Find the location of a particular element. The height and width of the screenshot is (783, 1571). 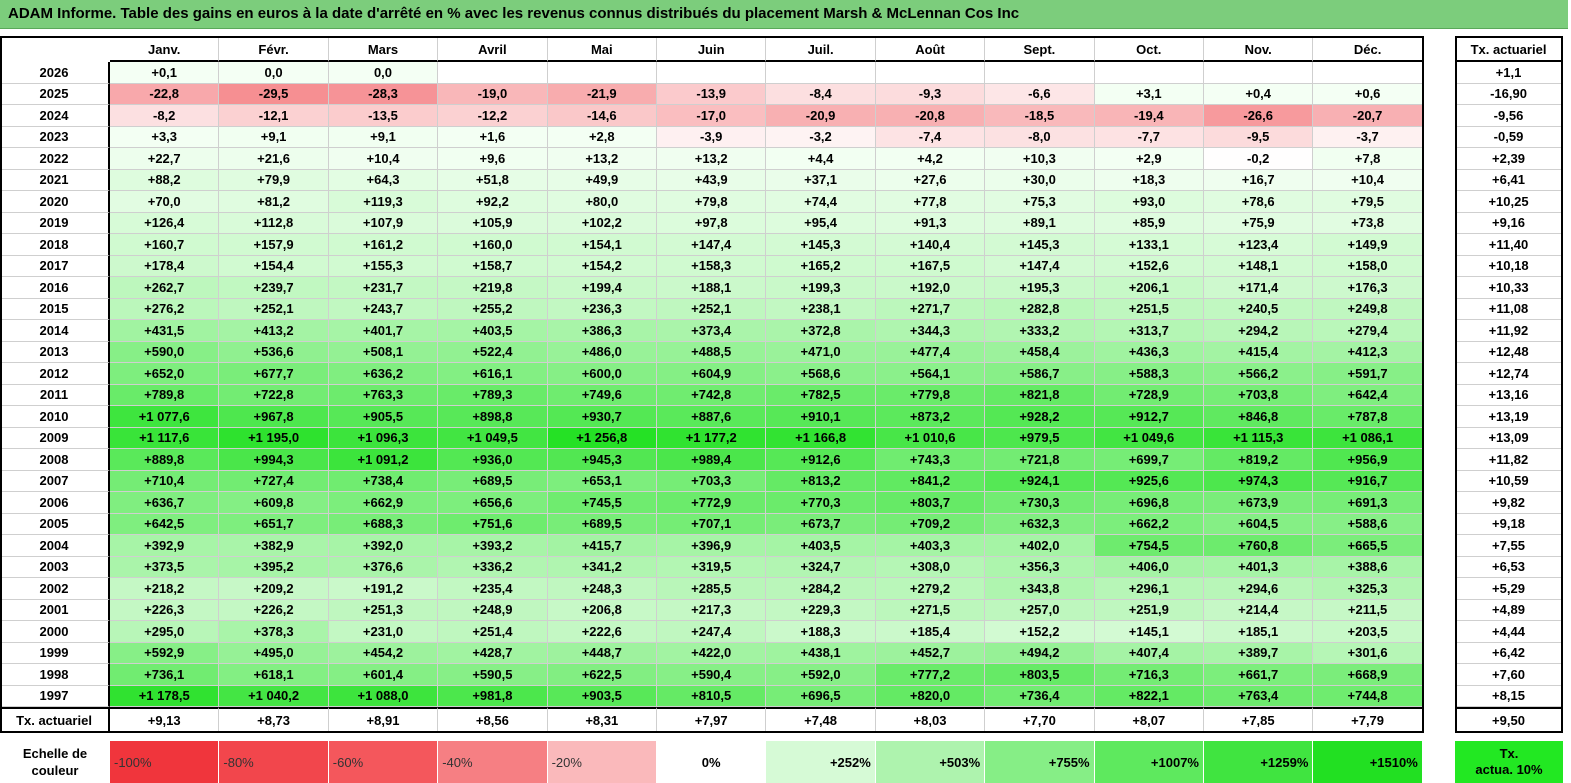

table-cell: +203,5 is located at coordinates (1368, 632).